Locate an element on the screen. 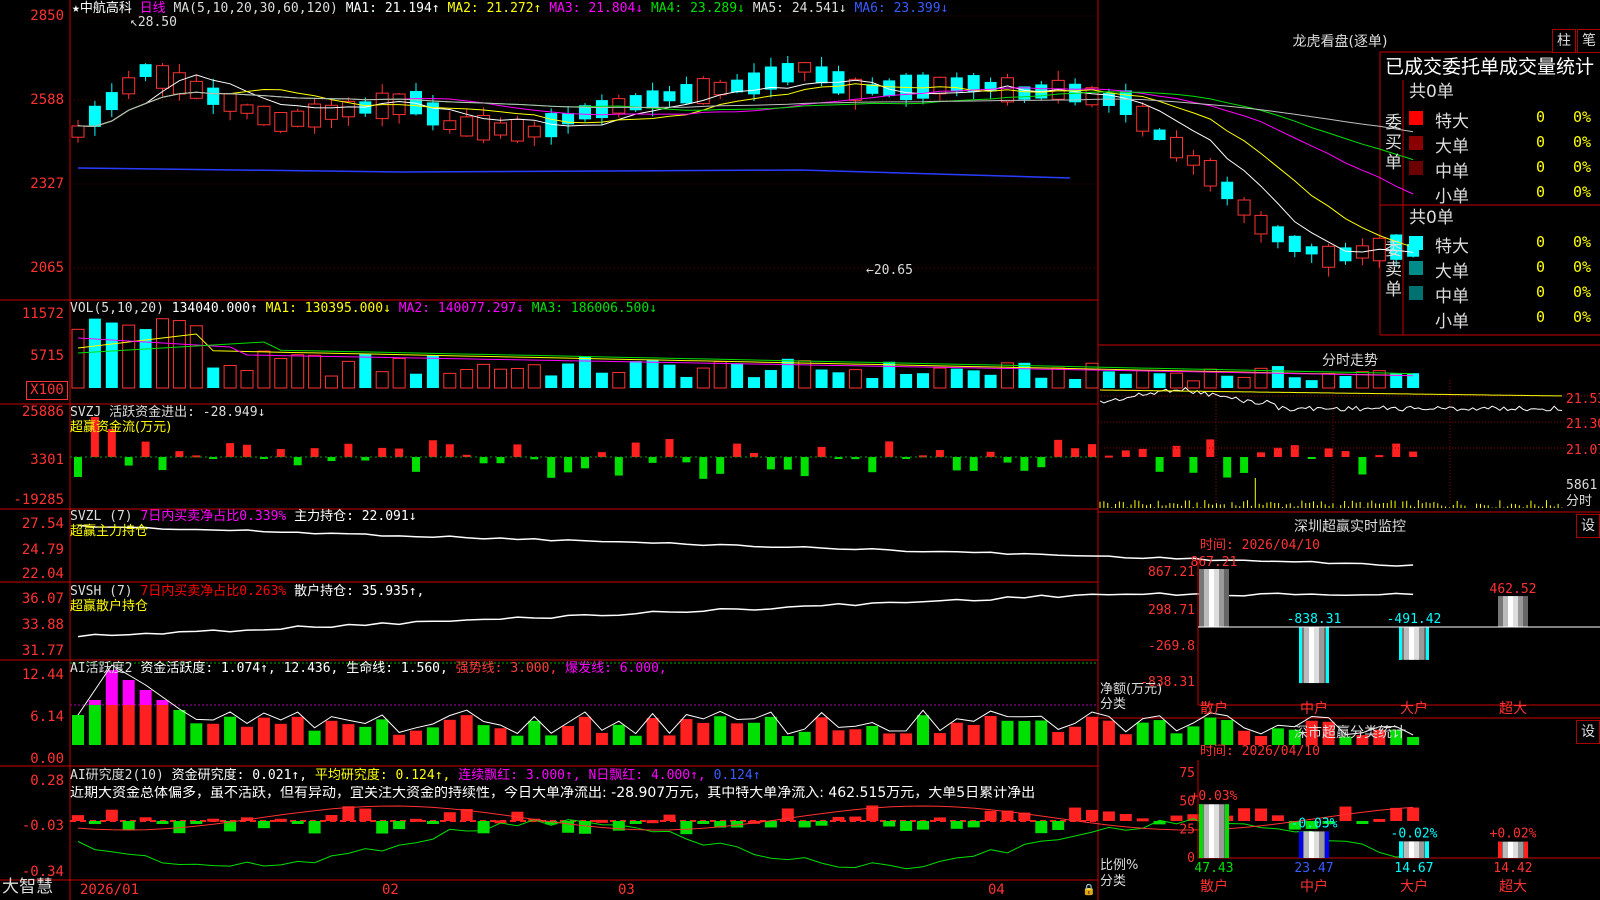  svzj-subtitle: 超赢资金流(万元) is located at coordinates (121, 427).